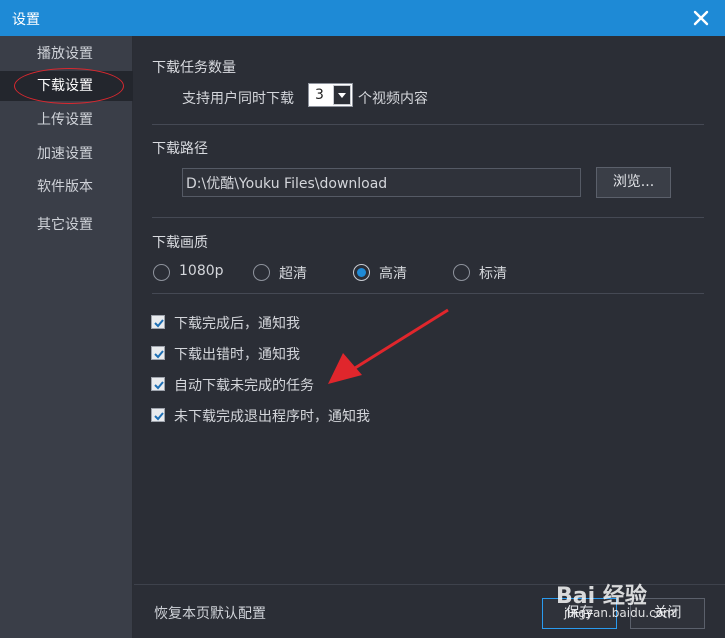  I want to click on notify-complete-label: 下载完成后，通知我, so click(237, 324).